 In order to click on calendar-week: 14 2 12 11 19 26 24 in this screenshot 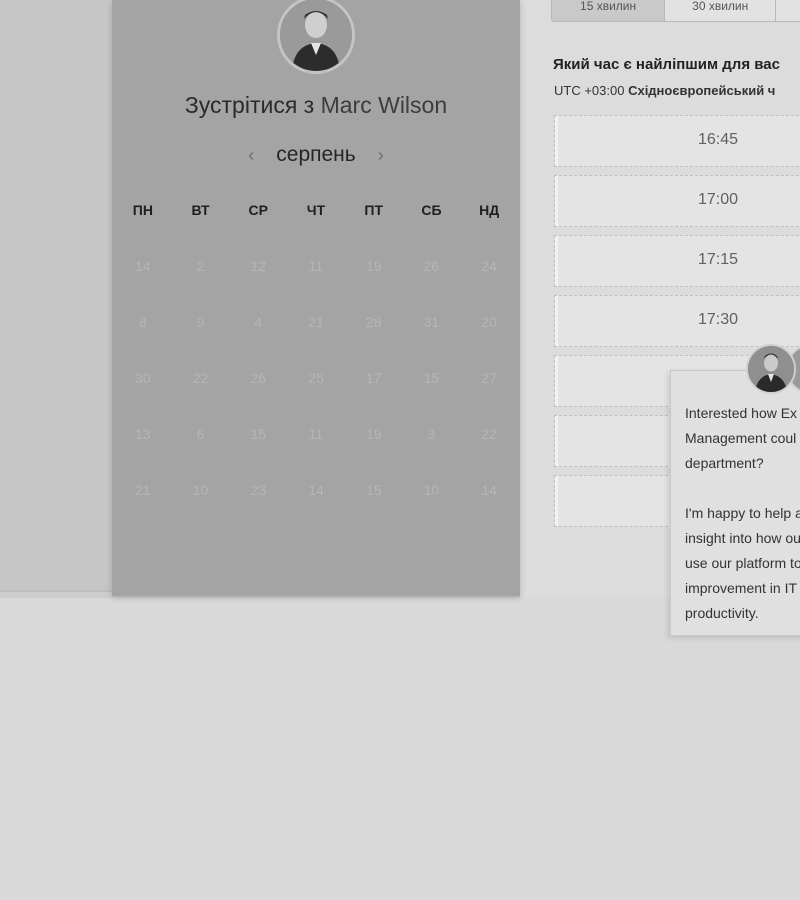, I will do `click(316, 284)`.